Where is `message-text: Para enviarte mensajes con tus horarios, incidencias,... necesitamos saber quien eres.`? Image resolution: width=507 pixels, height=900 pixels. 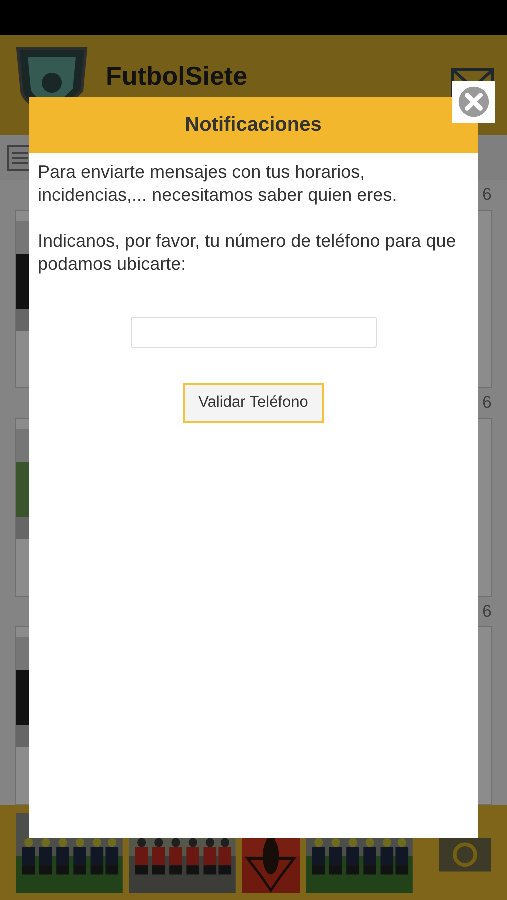
message-text: Para enviarte mensajes con tus horarios, incidencias,... necesitamos saber quien eres. is located at coordinates (218, 184).